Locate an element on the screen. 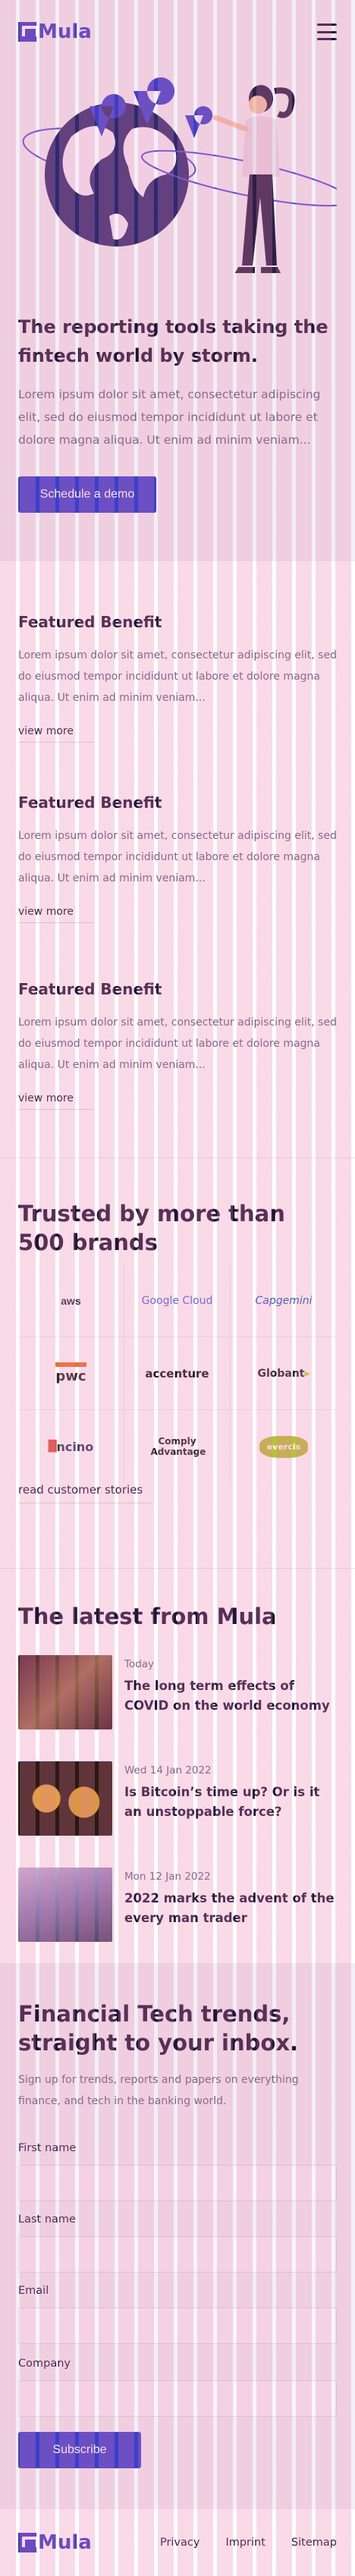 This screenshot has height=2576, width=355. brand-logo-capgemini: Capgemini is located at coordinates (284, 1300).